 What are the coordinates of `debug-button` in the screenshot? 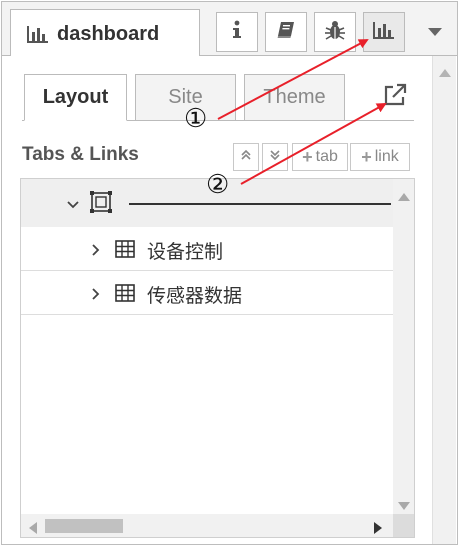 It's located at (335, 32).